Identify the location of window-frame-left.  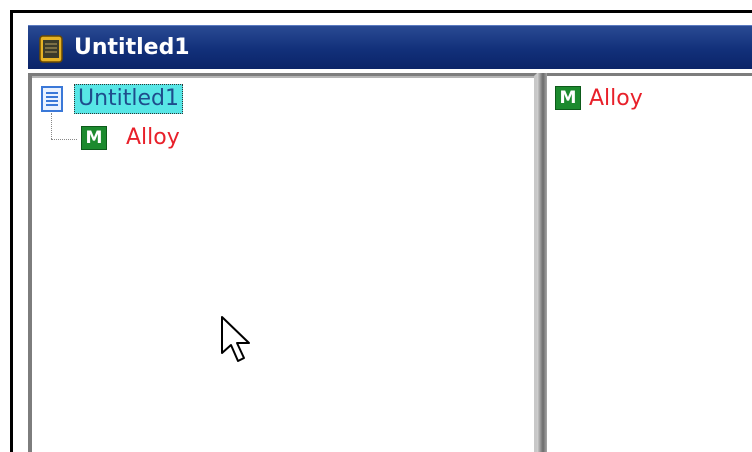
(11, 231).